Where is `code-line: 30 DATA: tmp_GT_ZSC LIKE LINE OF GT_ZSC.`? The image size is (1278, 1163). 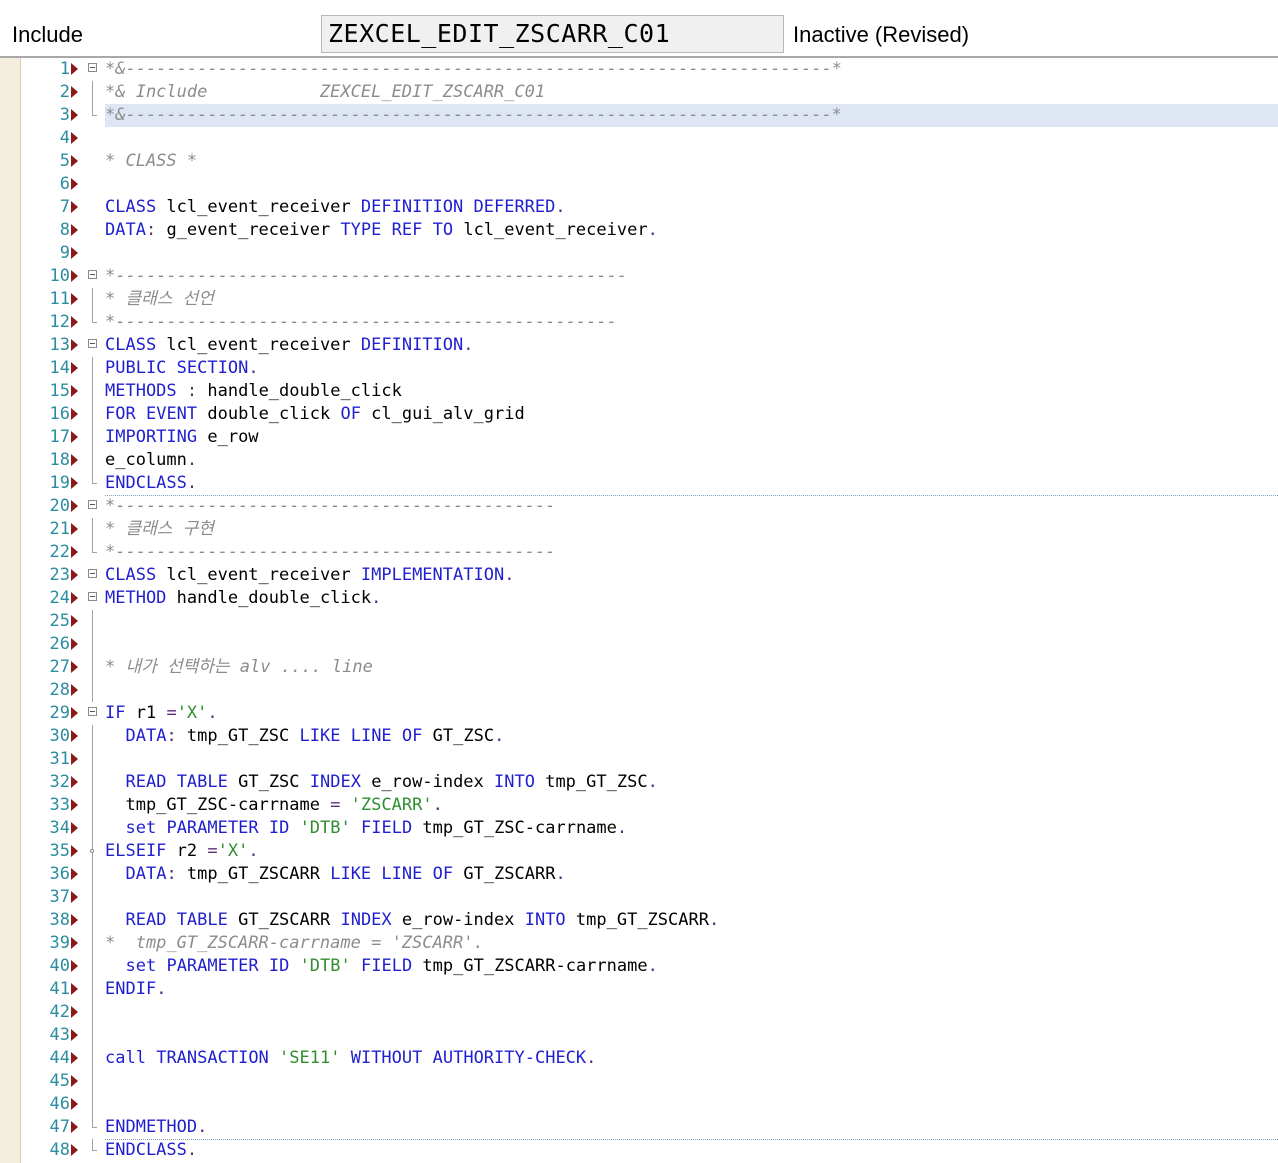 code-line: 30 DATA: tmp_GT_ZSC LIKE LINE OF GT_ZSC. is located at coordinates (650, 736).